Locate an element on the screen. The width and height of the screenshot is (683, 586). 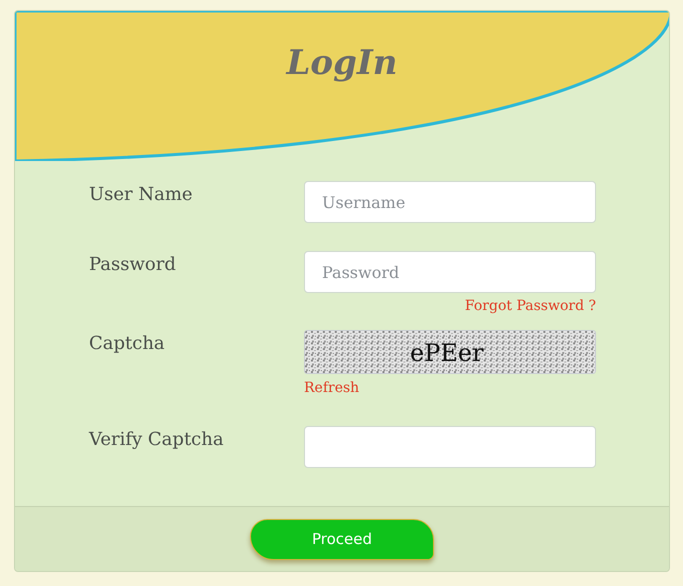
captcha-image: ePEer is located at coordinates (450, 352).